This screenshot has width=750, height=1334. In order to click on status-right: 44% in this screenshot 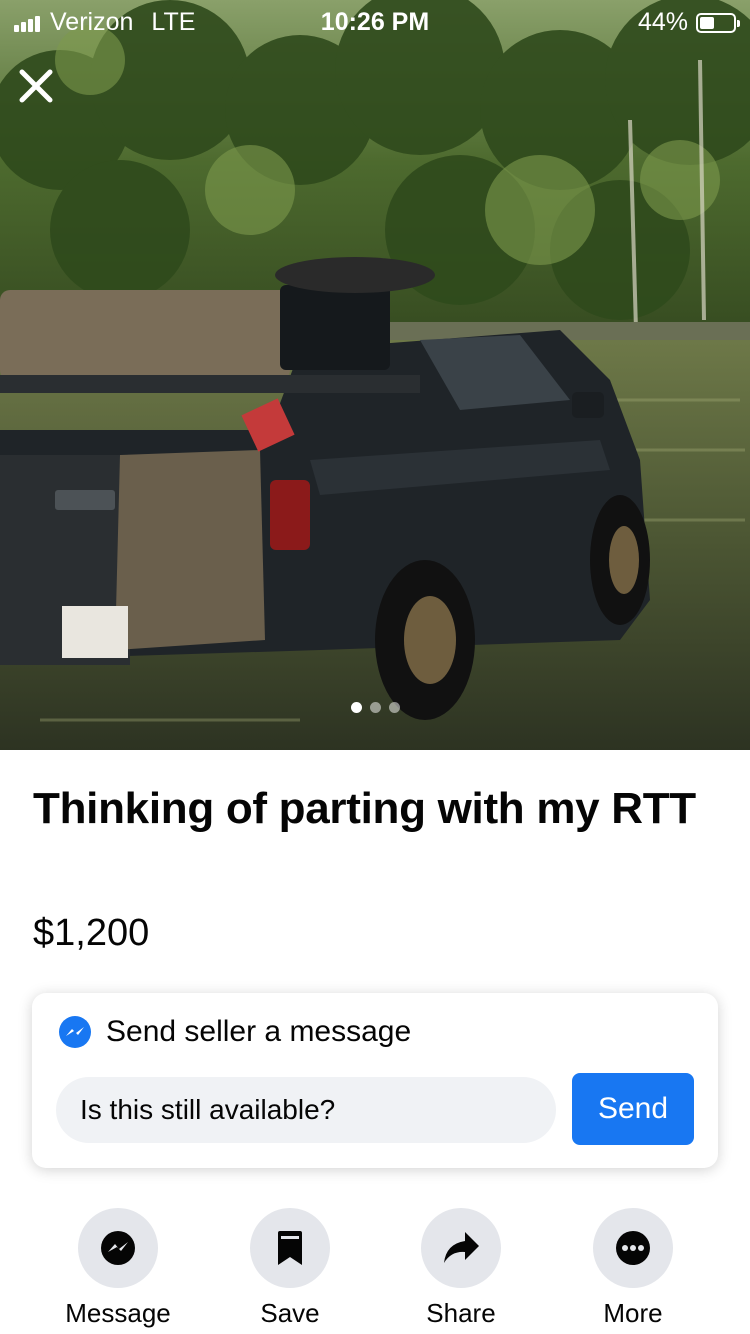, I will do `click(688, 22)`.